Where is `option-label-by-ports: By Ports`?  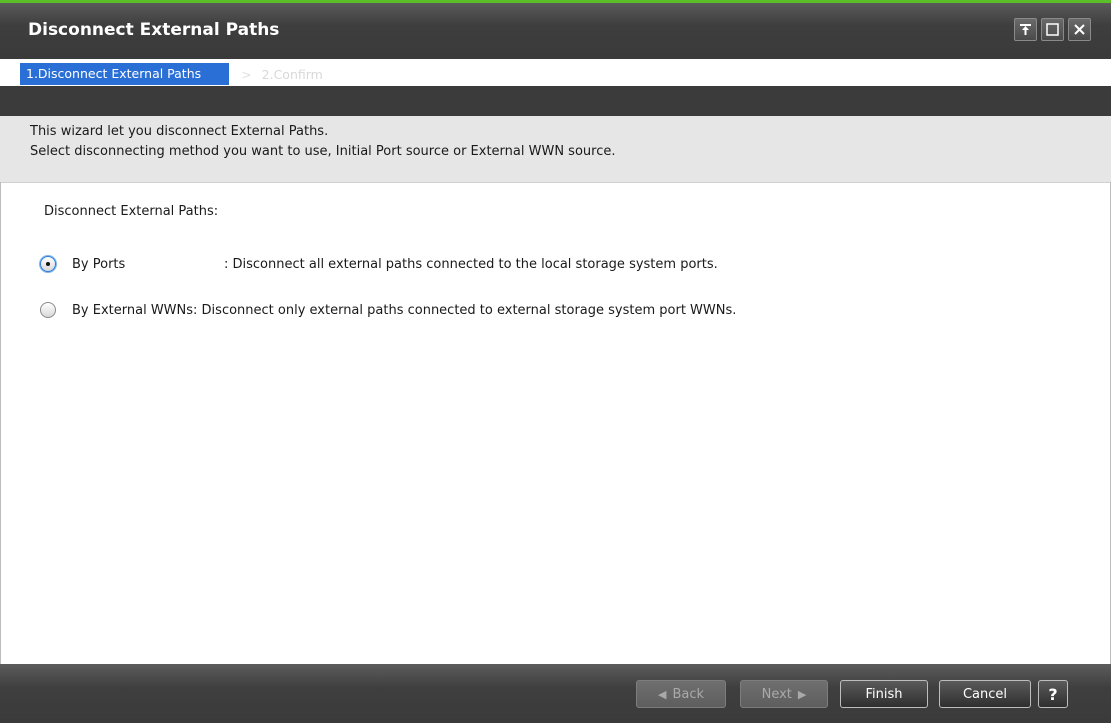 option-label-by-ports: By Ports is located at coordinates (99, 264).